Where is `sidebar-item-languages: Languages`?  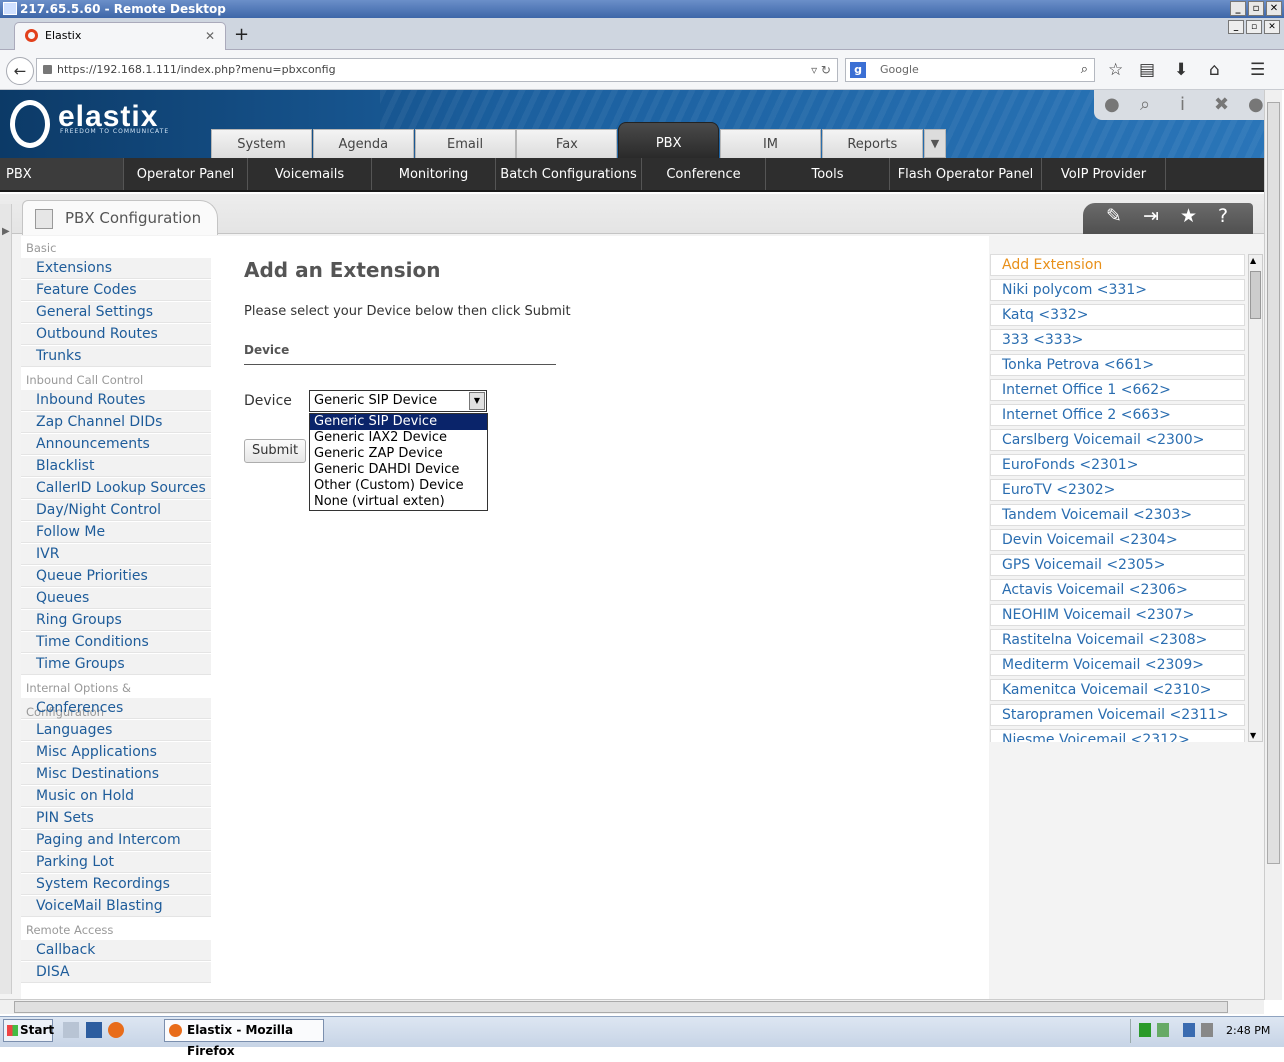 sidebar-item-languages: Languages is located at coordinates (116, 730).